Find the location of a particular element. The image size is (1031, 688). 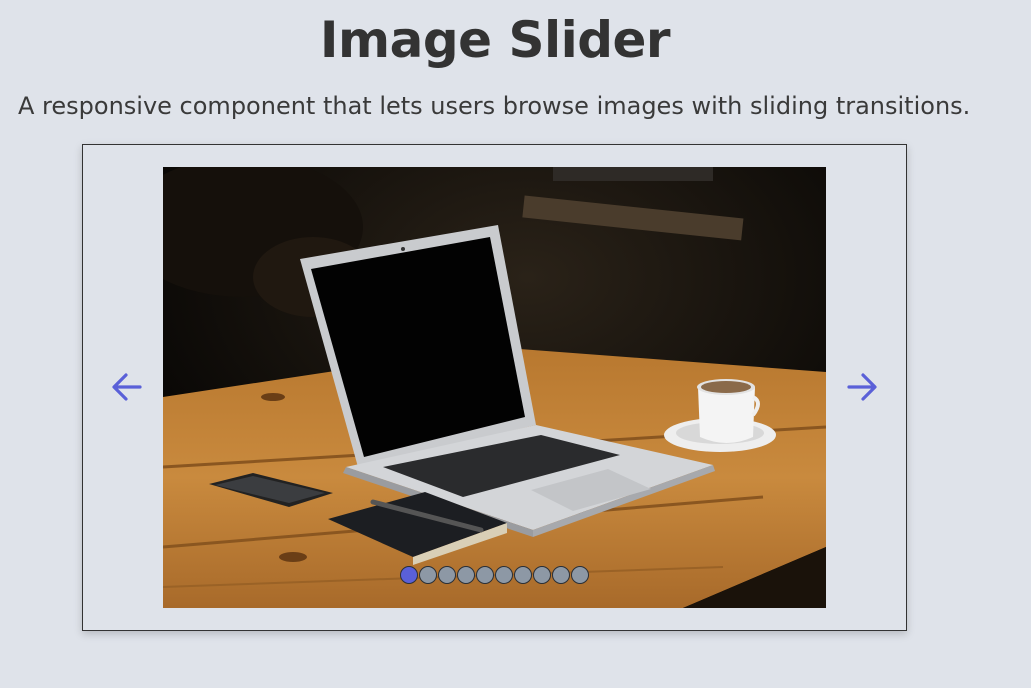

page-title: Image Slider is located at coordinates (495, 40).